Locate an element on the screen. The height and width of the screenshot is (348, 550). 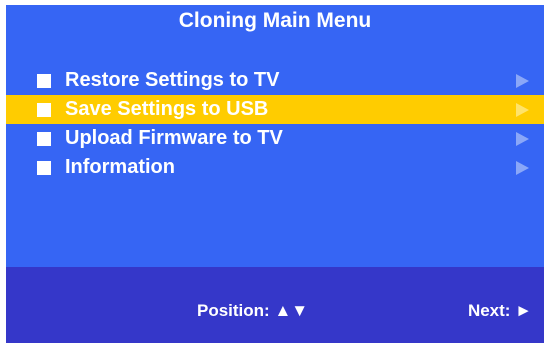
menu-item-information: Information is located at coordinates (275, 167).